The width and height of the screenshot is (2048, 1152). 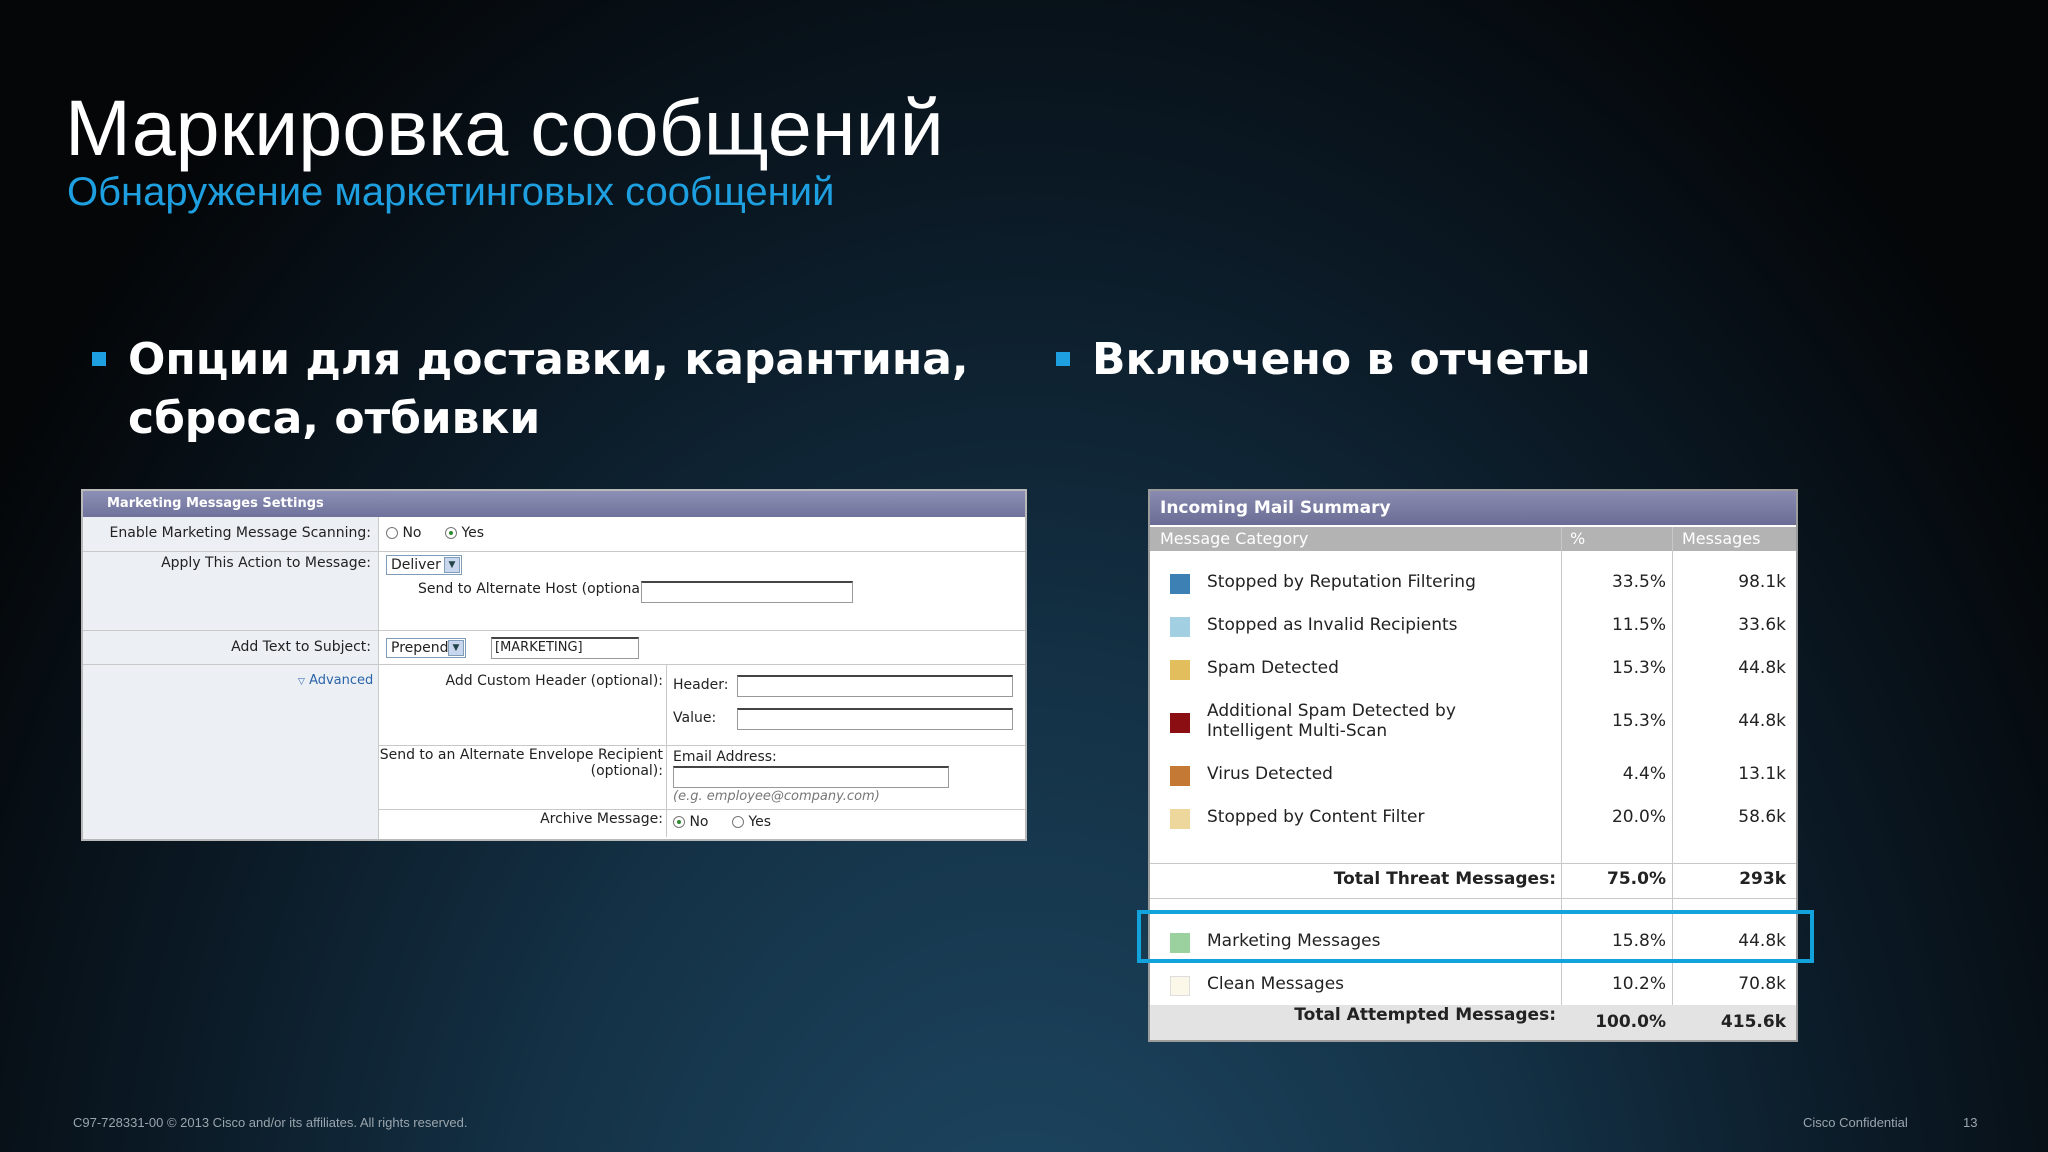 I want to click on enable-yes-radio, so click(x=451, y=533).